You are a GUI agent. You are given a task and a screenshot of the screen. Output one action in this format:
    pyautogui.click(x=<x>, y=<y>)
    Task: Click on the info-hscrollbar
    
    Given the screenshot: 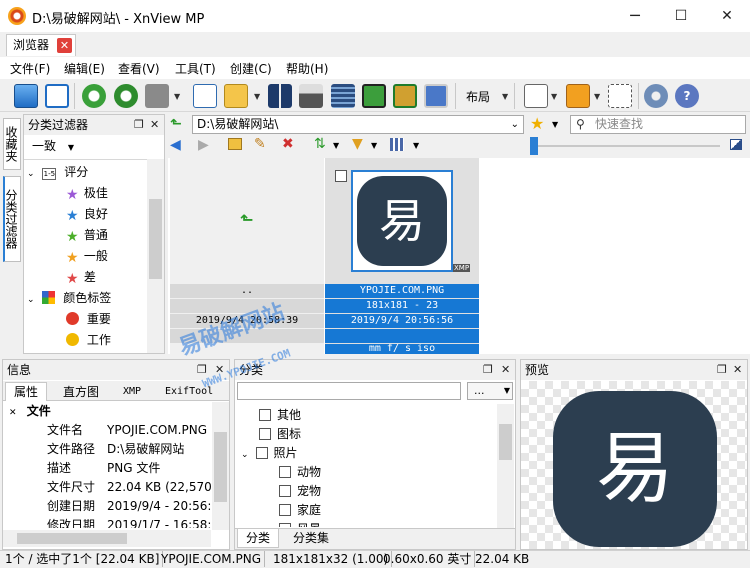 What is the action you would take?
    pyautogui.click(x=107, y=538)
    